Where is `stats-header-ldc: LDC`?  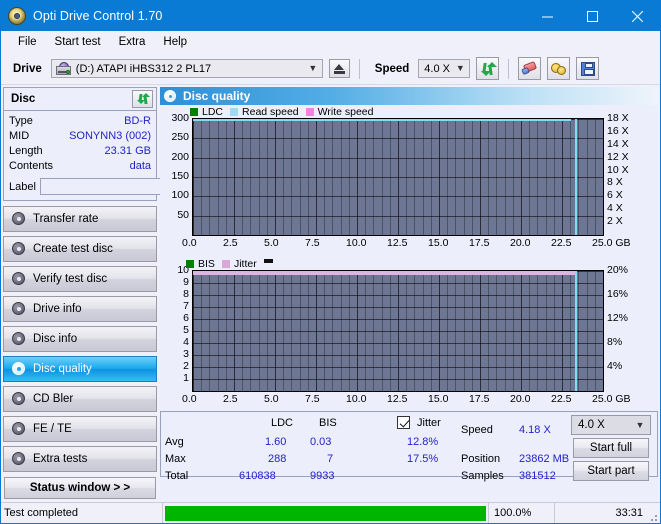
stats-header-ldc: LDC is located at coordinates (282, 423).